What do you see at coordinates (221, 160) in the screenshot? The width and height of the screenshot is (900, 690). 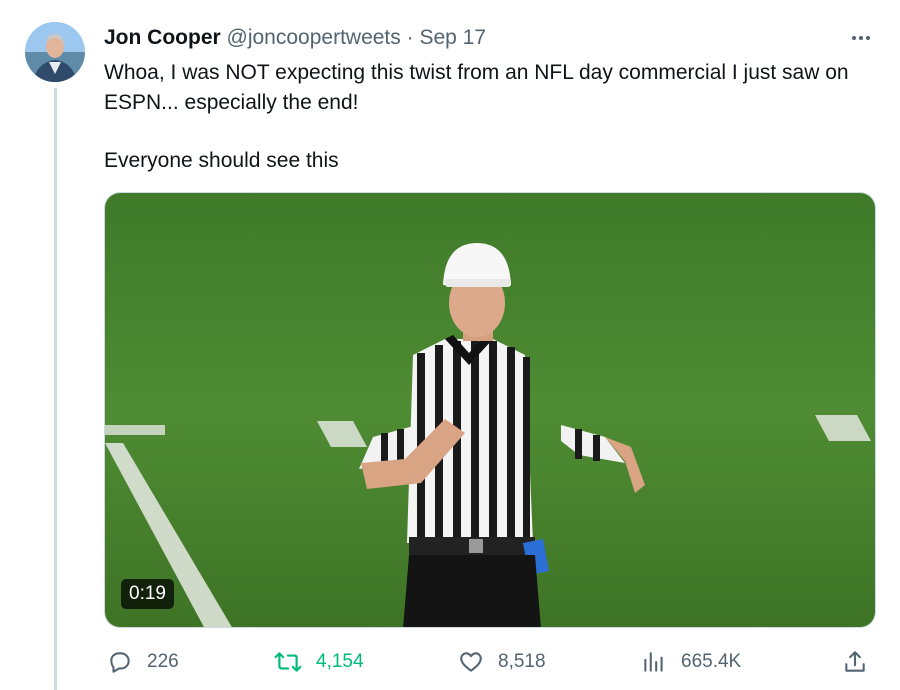 I see `tweet-text-line: Everyone should see this` at bounding box center [221, 160].